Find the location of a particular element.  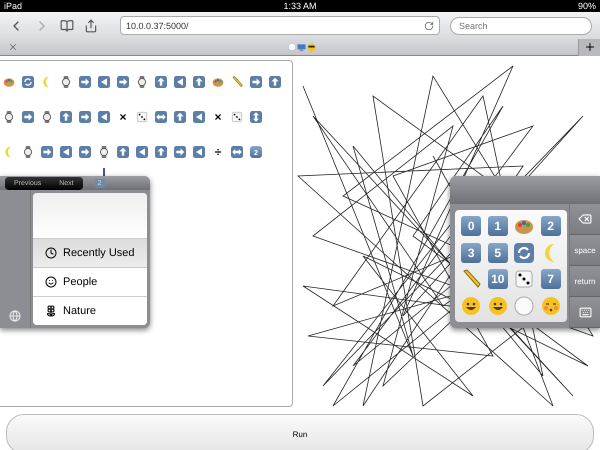

new-tab-button is located at coordinates (589, 47).